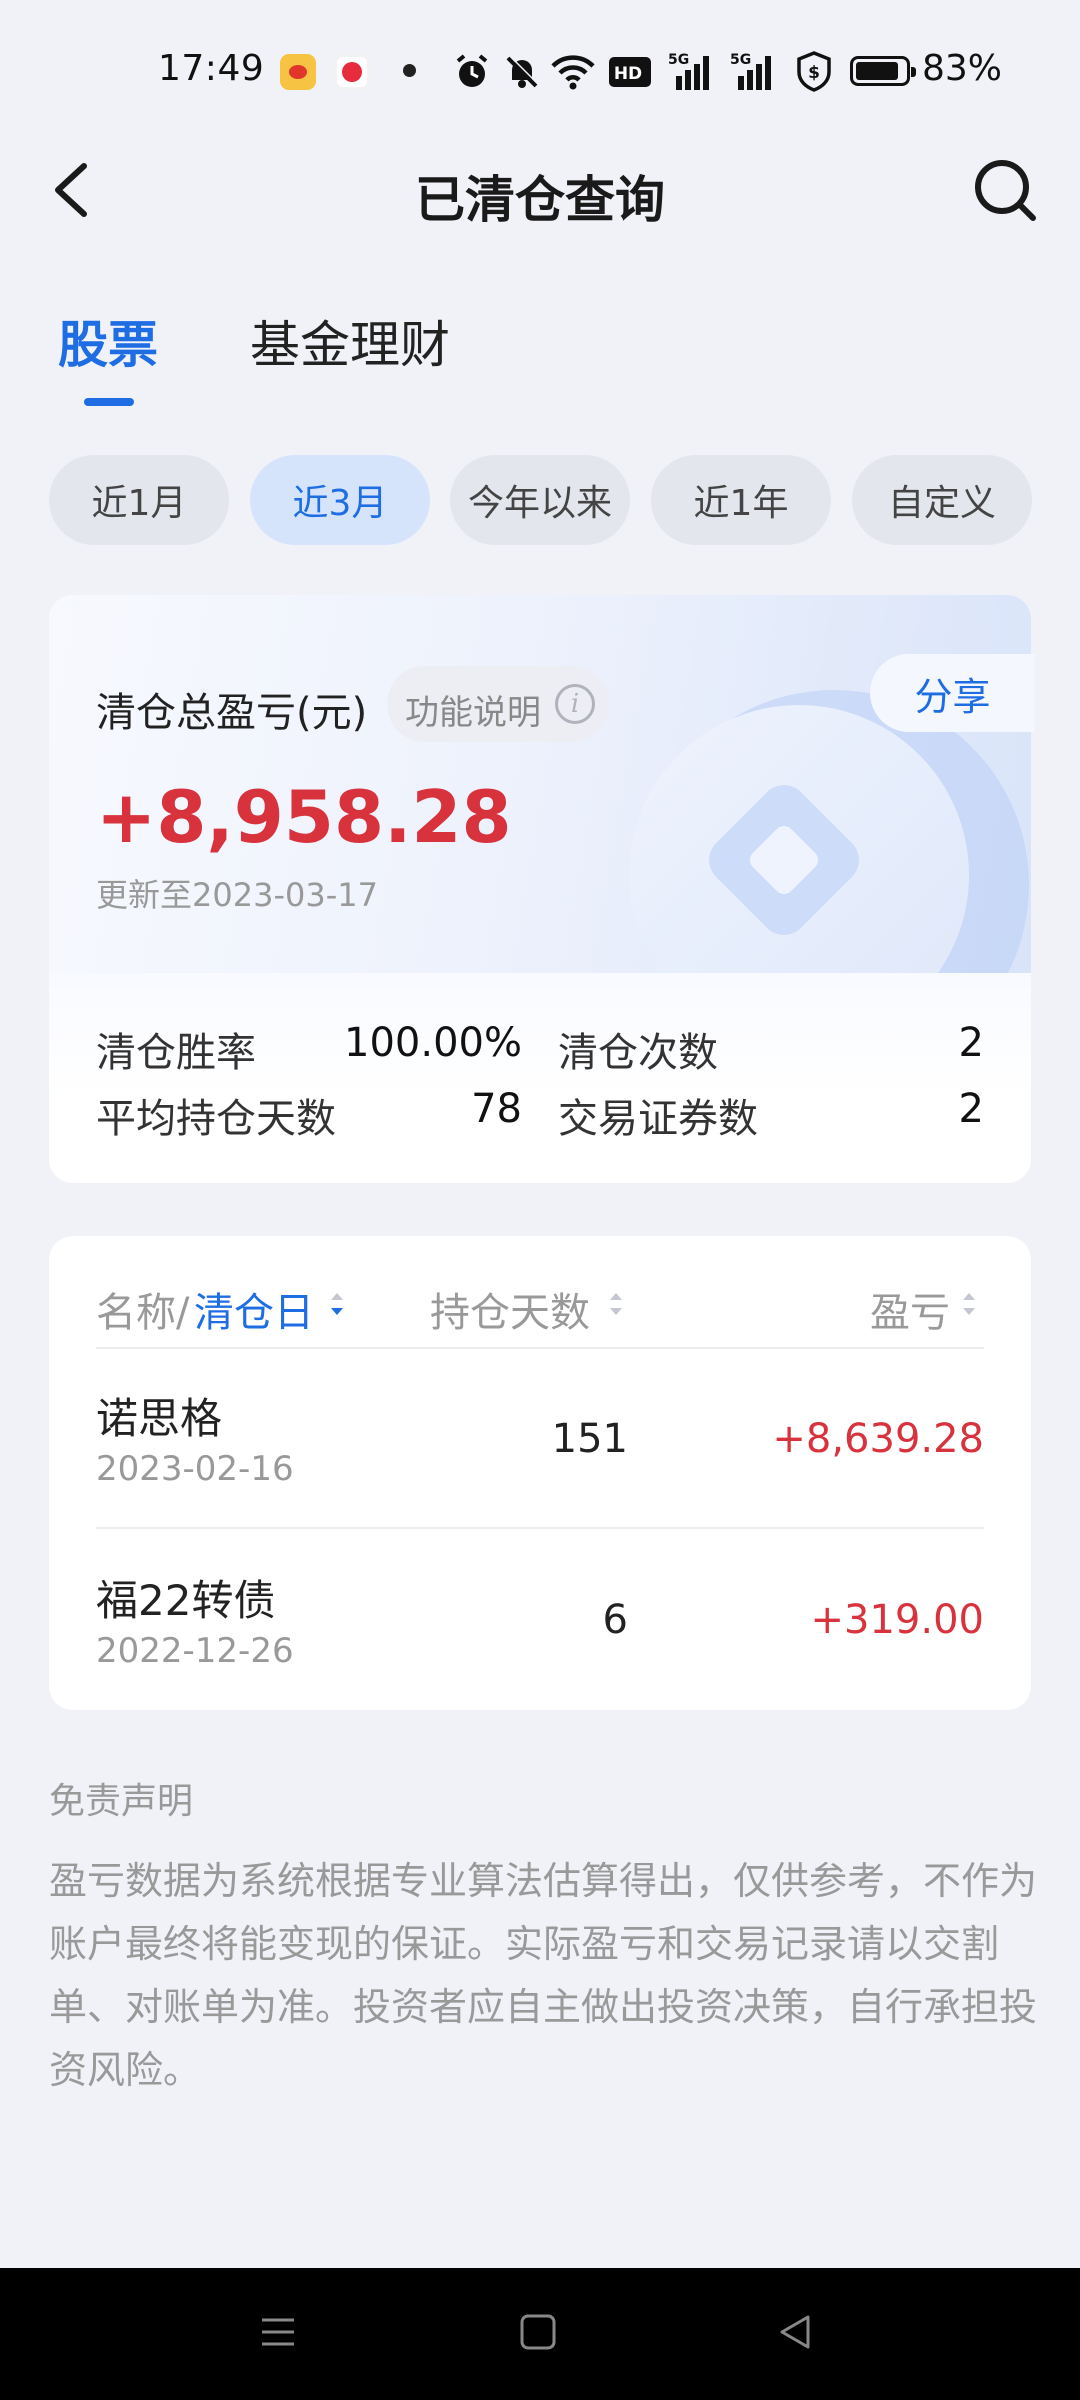 This screenshot has height=2400, width=1080. I want to click on period-chip-1-month: 近1月, so click(139, 500).